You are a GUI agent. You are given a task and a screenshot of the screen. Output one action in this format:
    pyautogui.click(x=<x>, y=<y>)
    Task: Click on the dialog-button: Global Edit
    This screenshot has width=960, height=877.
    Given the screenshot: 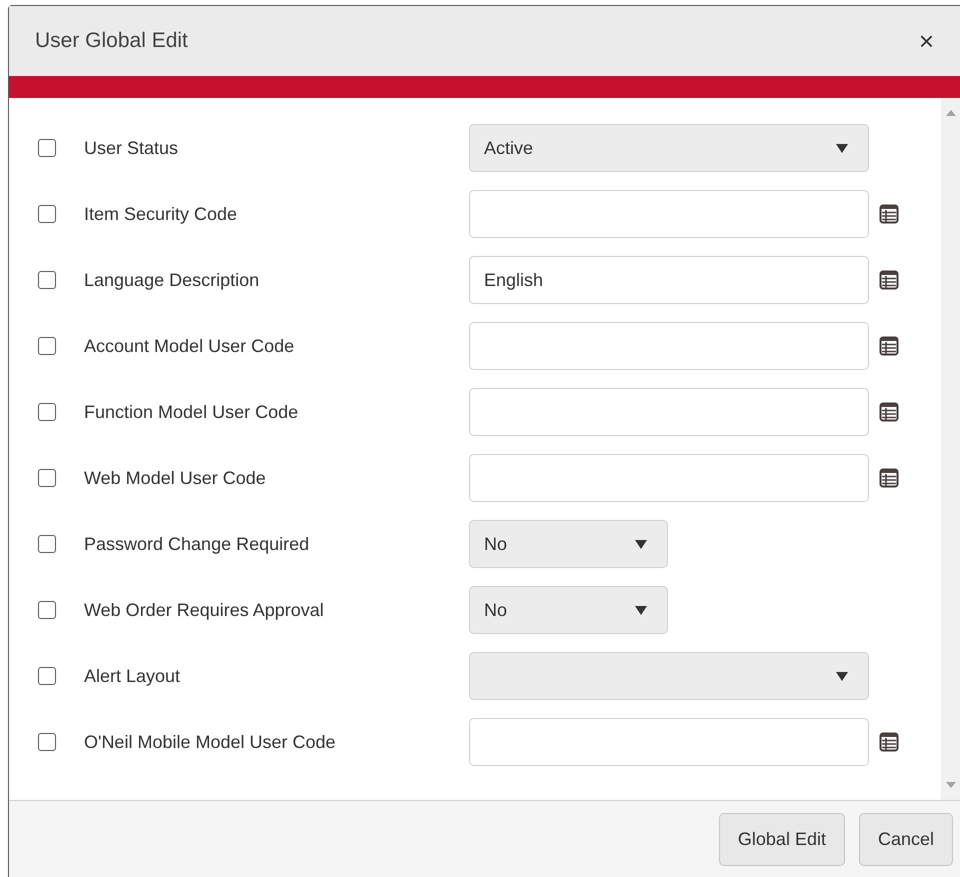 What is the action you would take?
    pyautogui.click(x=781, y=839)
    